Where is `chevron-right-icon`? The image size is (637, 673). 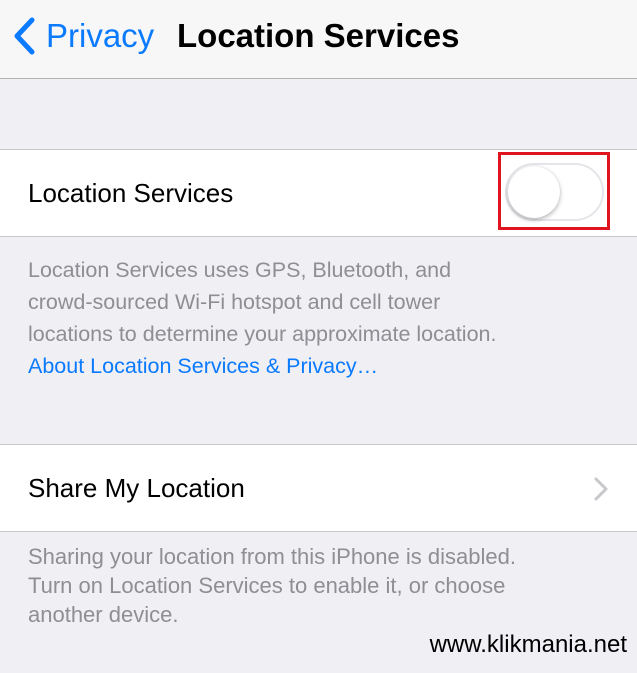 chevron-right-icon is located at coordinates (601, 489).